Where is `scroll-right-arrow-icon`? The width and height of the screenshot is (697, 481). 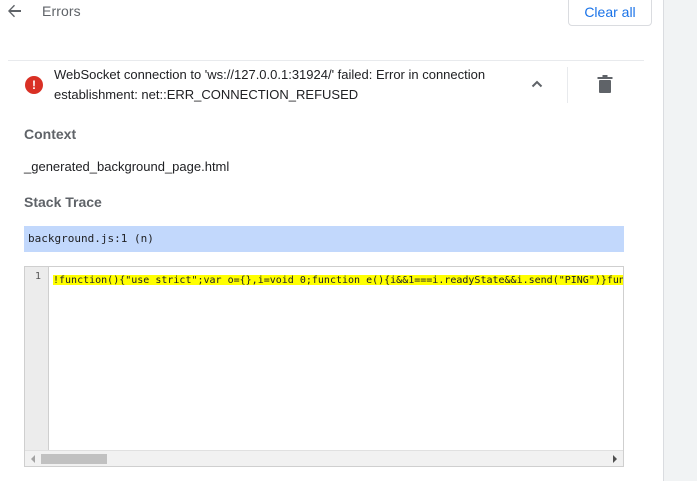 scroll-right-arrow-icon is located at coordinates (615, 459).